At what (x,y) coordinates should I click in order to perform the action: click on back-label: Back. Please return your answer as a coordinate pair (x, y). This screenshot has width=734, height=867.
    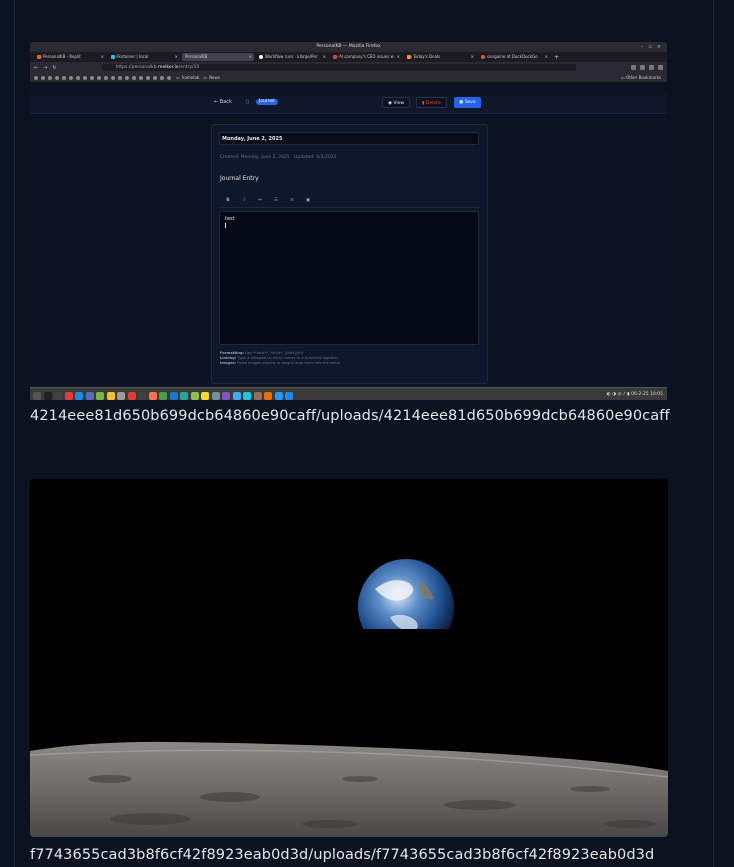
    Looking at the image, I should click on (225, 102).